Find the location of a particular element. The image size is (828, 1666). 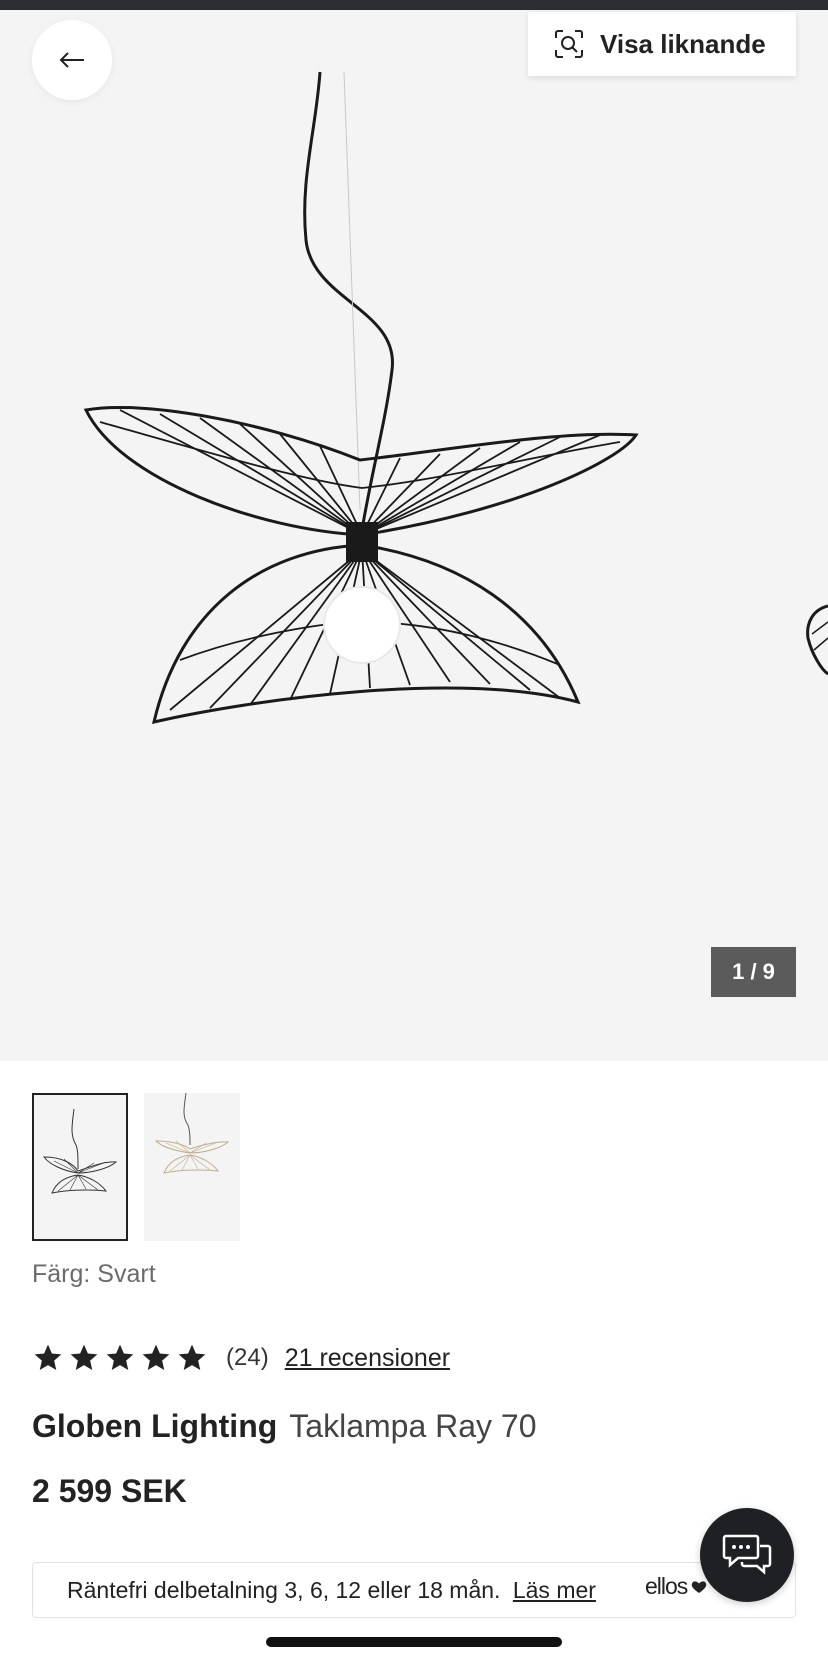

color-label: Färg: Svart is located at coordinates (94, 1274).